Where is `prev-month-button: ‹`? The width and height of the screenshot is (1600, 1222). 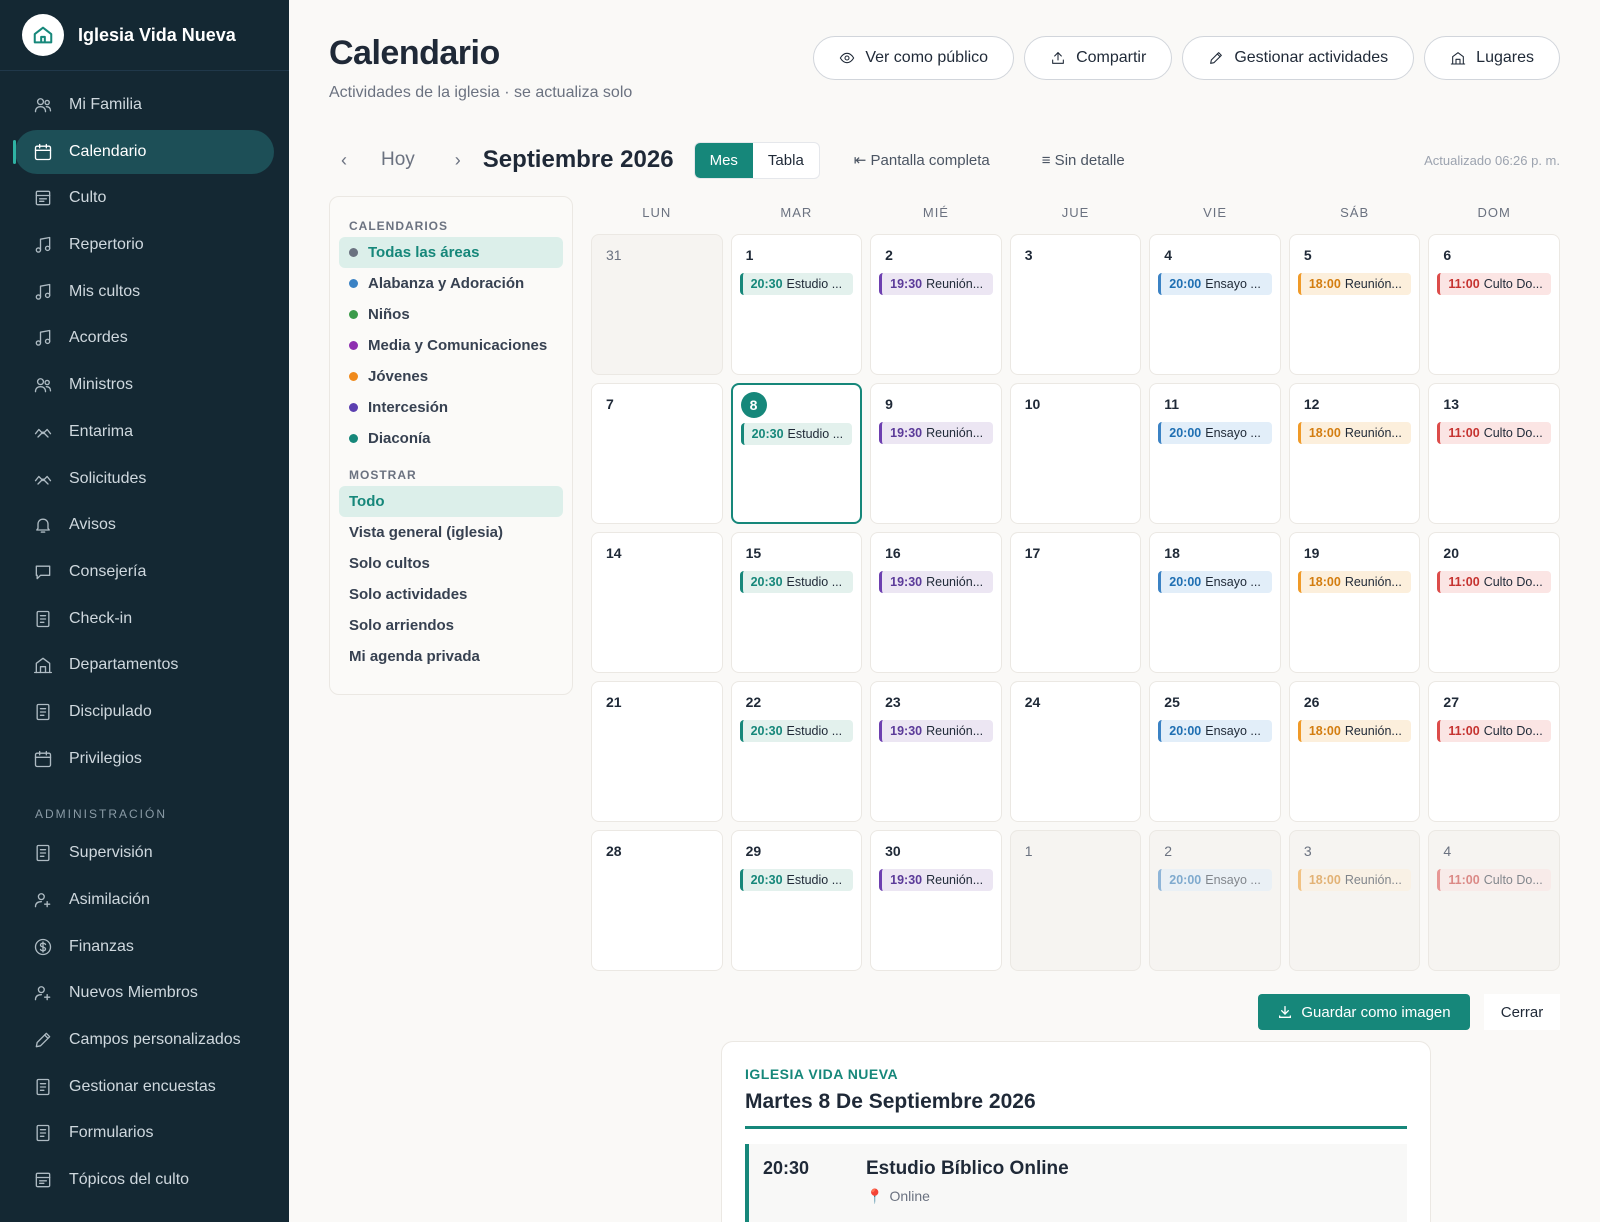
prev-month-button: ‹ is located at coordinates (344, 160).